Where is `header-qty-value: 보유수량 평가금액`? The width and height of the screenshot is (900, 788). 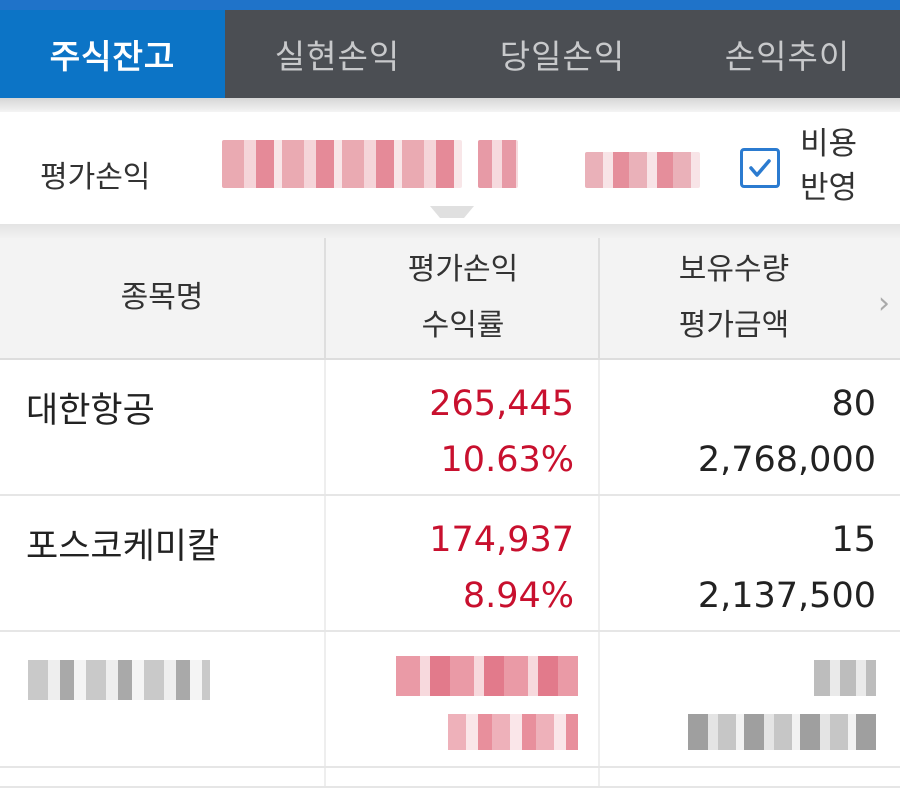 header-qty-value: 보유수량 평가금액 is located at coordinates (733, 298).